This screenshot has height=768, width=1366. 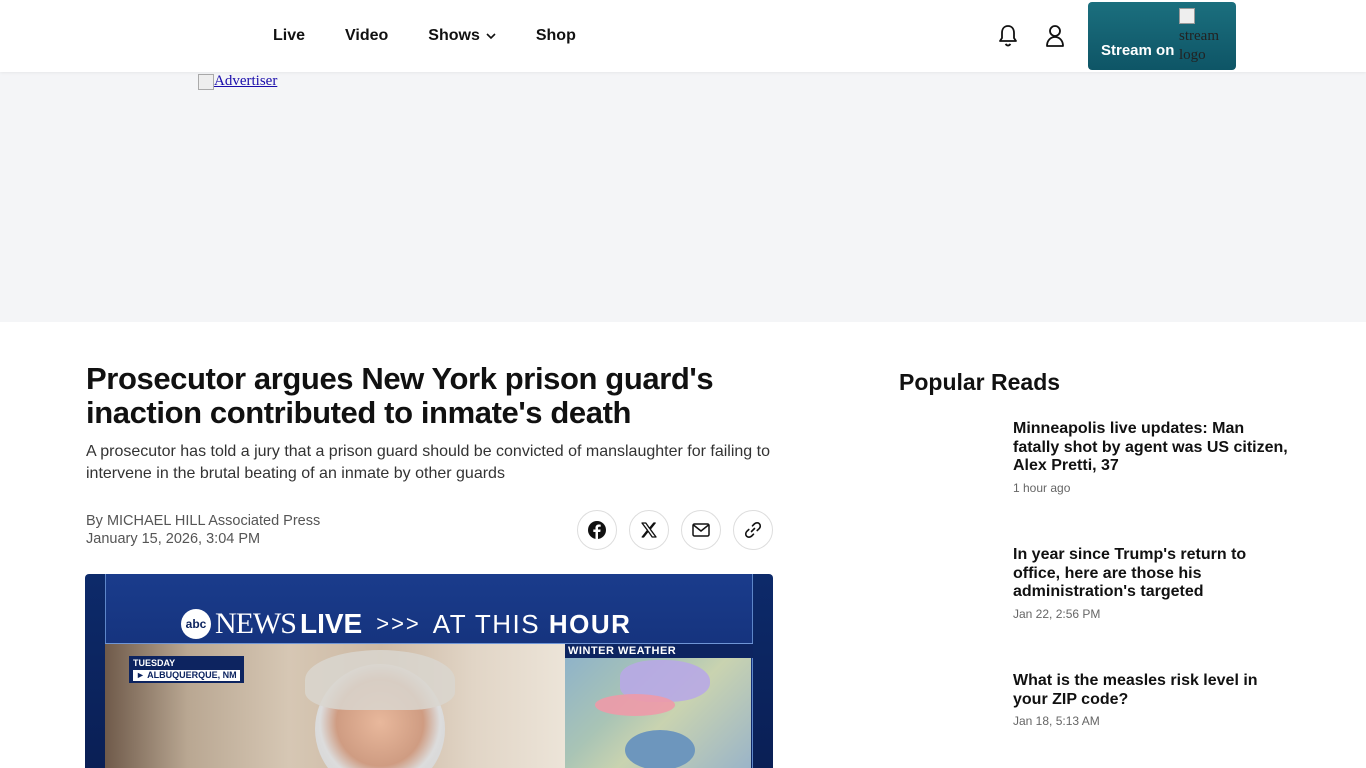 I want to click on facebook-icon, so click(x=597, y=530).